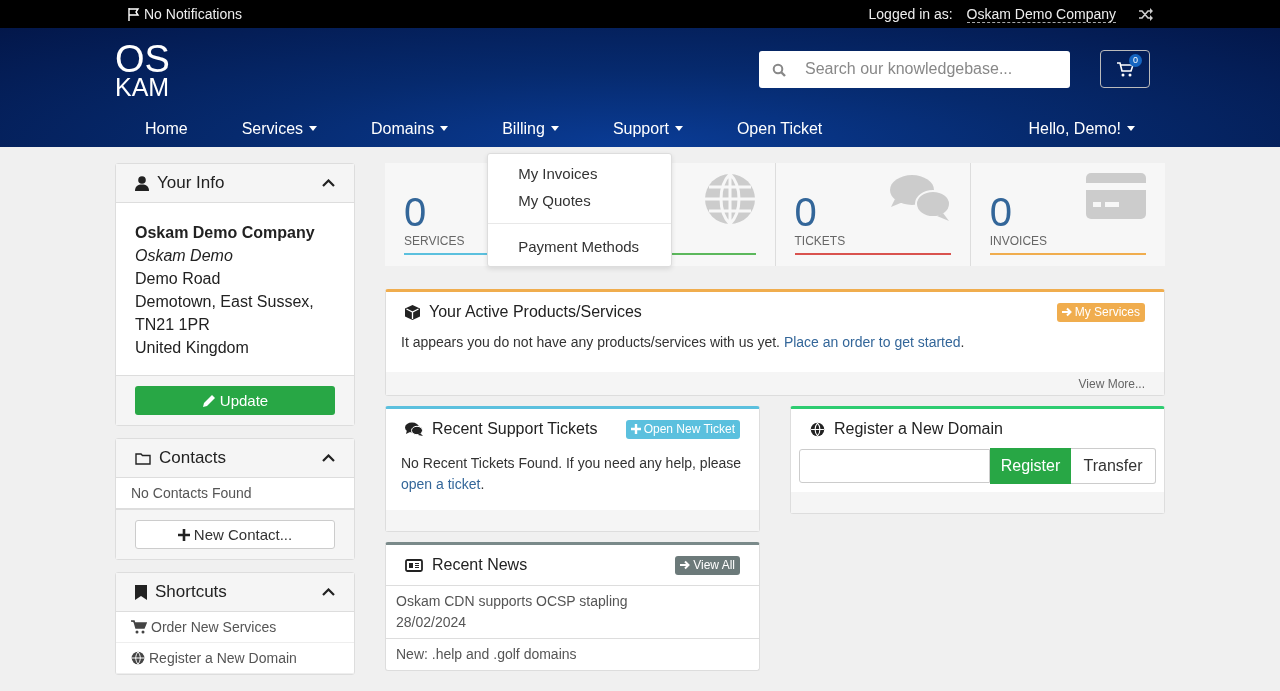 Image resolution: width=1280 pixels, height=691 pixels. Describe the element at coordinates (141, 592) in the screenshot. I see `bookmark-icon` at that location.